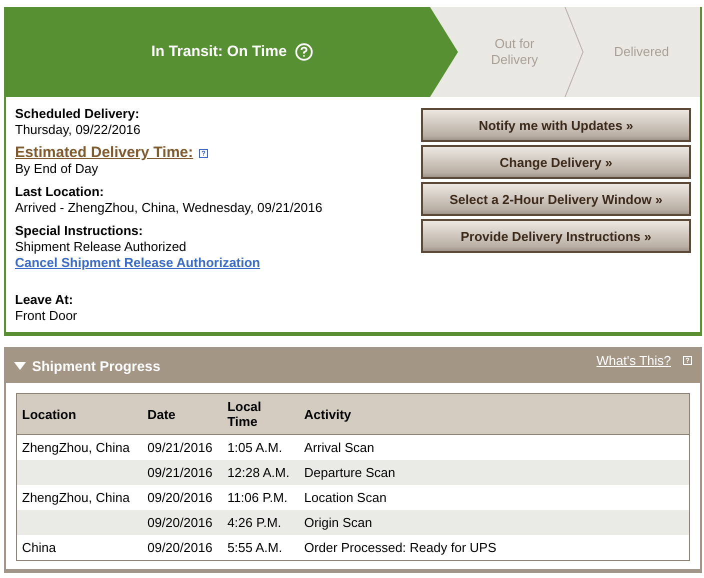 The width and height of the screenshot is (704, 578). Describe the element at coordinates (345, 497) in the screenshot. I see `table-cell: Location Scan` at that location.